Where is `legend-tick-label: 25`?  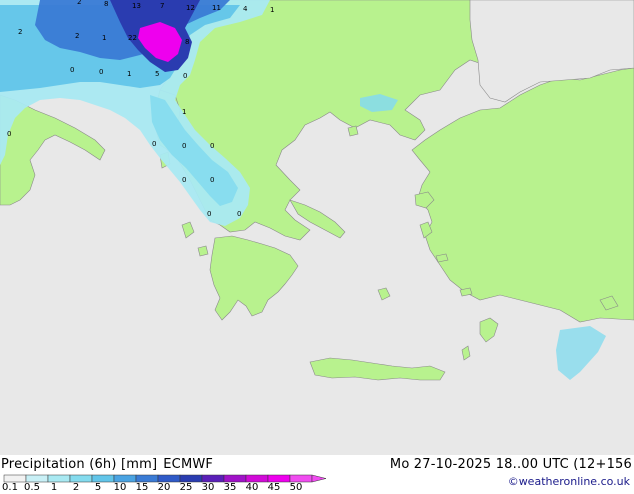 legend-tick-label: 25 is located at coordinates (186, 487).